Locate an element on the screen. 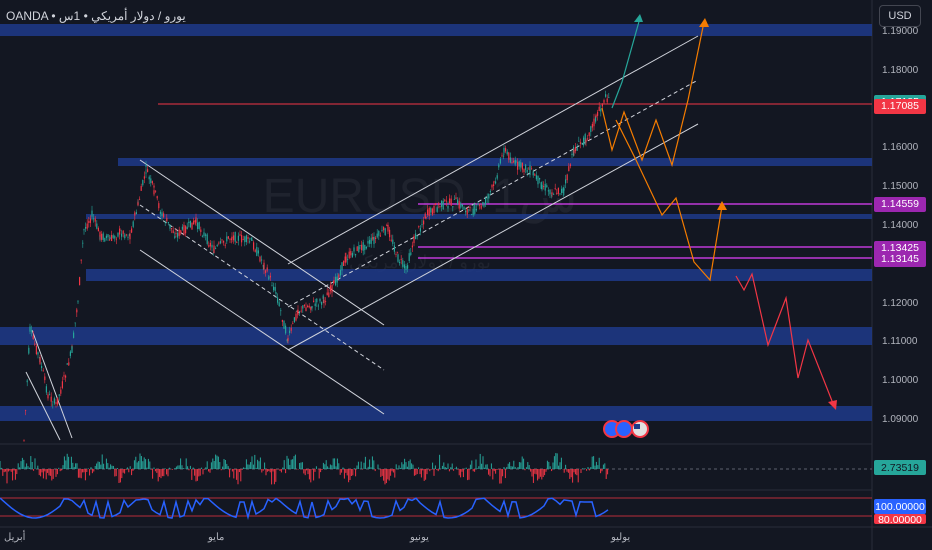  neutral-arrowhead-up is located at coordinates (704, 22).